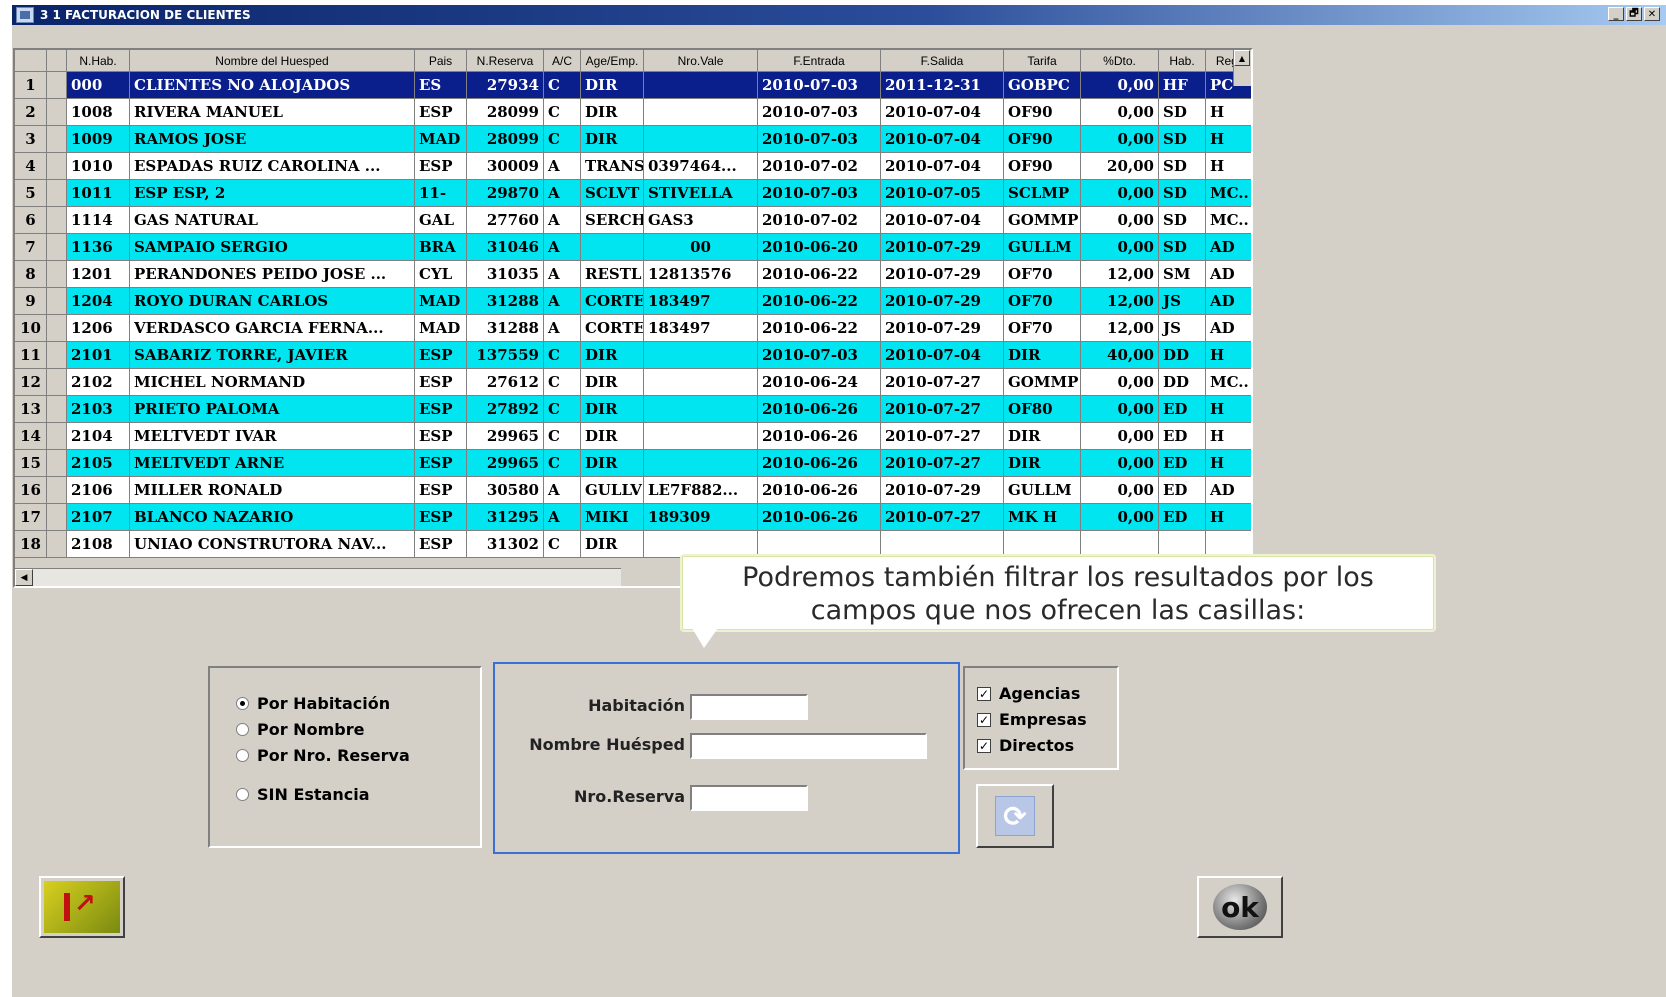  Describe the element at coordinates (98, 436) in the screenshot. I see `table-cell: 2104` at that location.